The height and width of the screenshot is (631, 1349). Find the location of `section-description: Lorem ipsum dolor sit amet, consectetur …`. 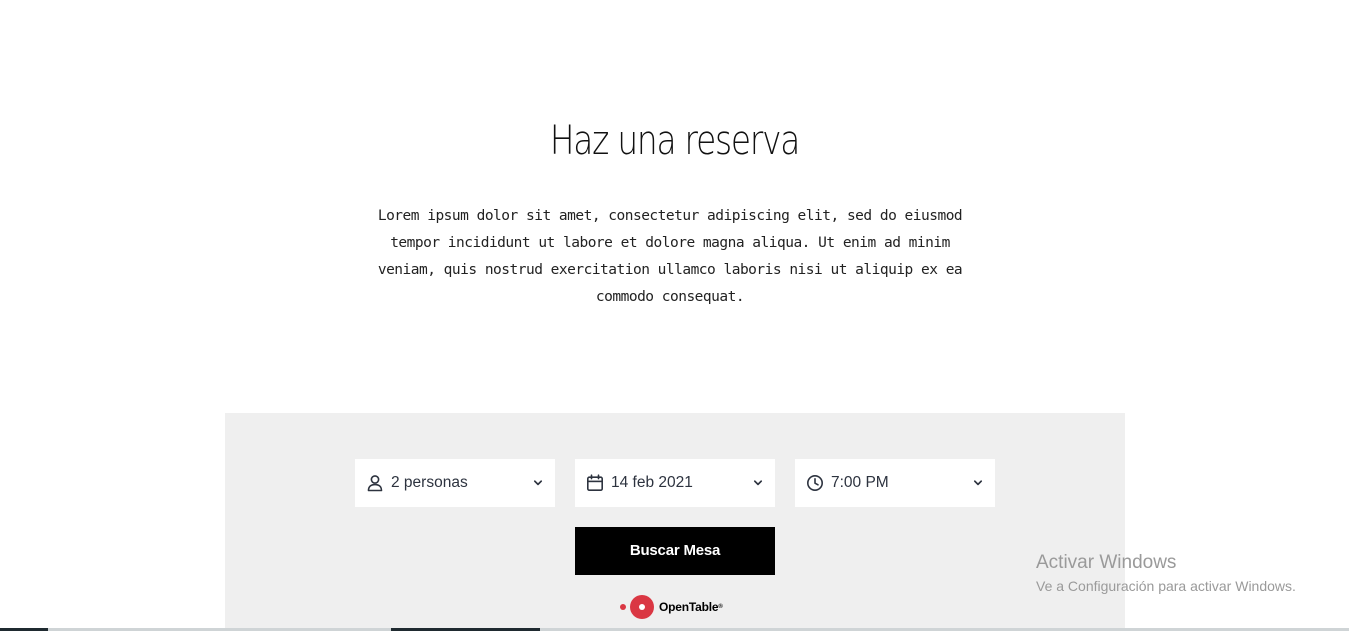

section-description: Lorem ipsum dolor sit amet, consectetur … is located at coordinates (670, 256).